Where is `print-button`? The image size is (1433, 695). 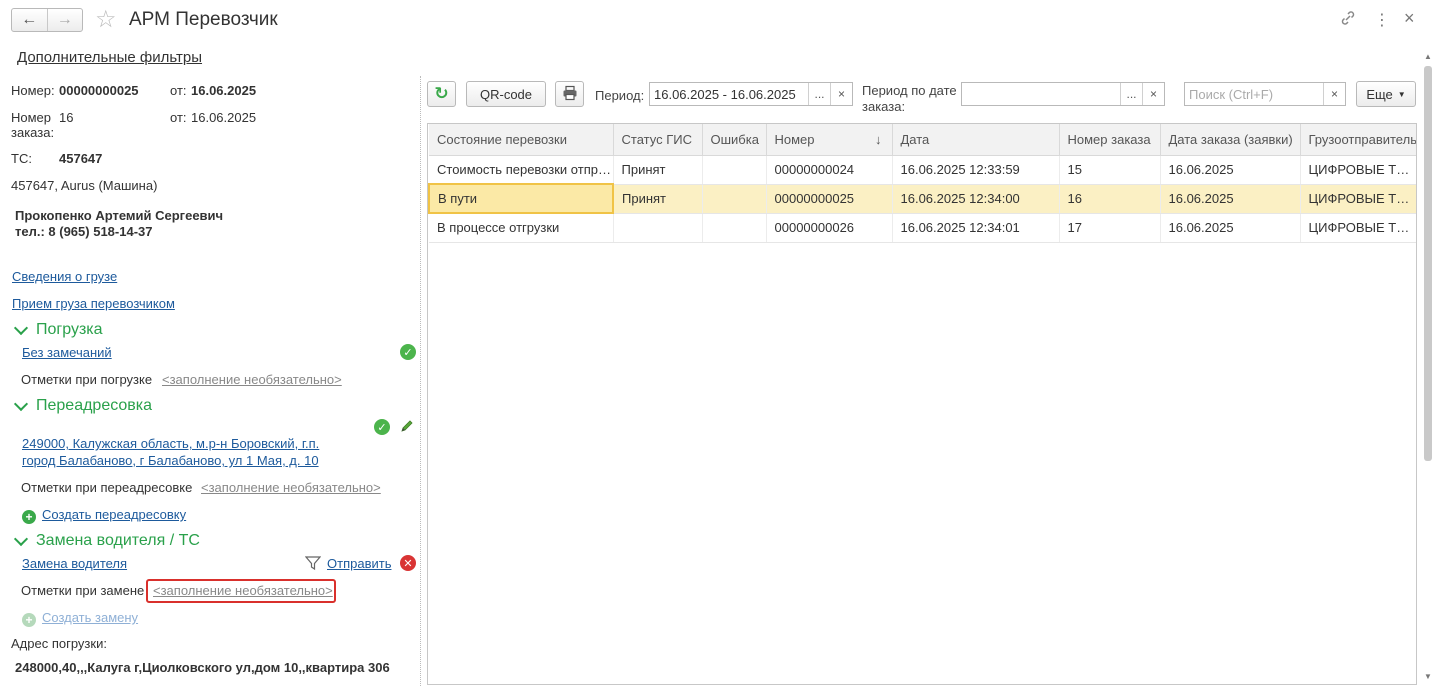 print-button is located at coordinates (569, 94).